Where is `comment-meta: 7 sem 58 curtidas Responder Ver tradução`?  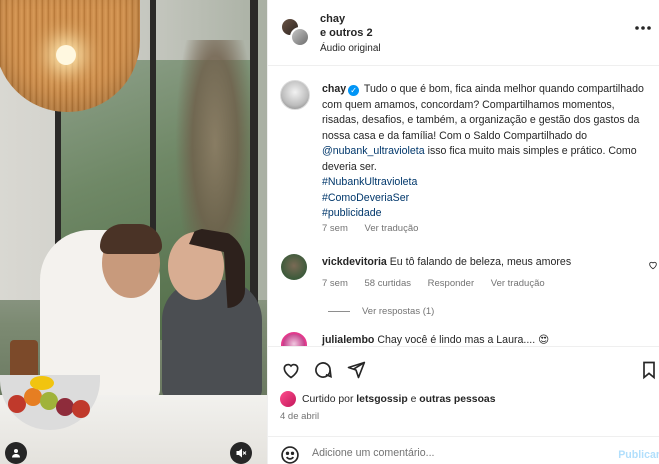 comment-meta: 7 sem 58 curtidas Responder Ver tradução is located at coordinates (440, 283).